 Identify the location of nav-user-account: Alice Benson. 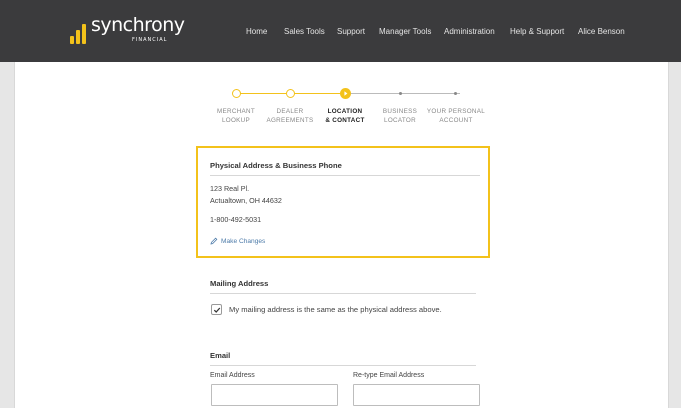
(601, 31).